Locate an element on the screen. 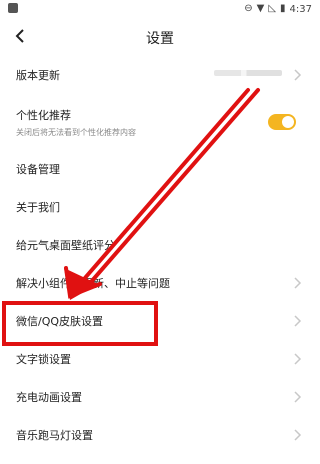 This screenshot has height=464, width=320. settings-item-label: 关于我们 is located at coordinates (38, 207).